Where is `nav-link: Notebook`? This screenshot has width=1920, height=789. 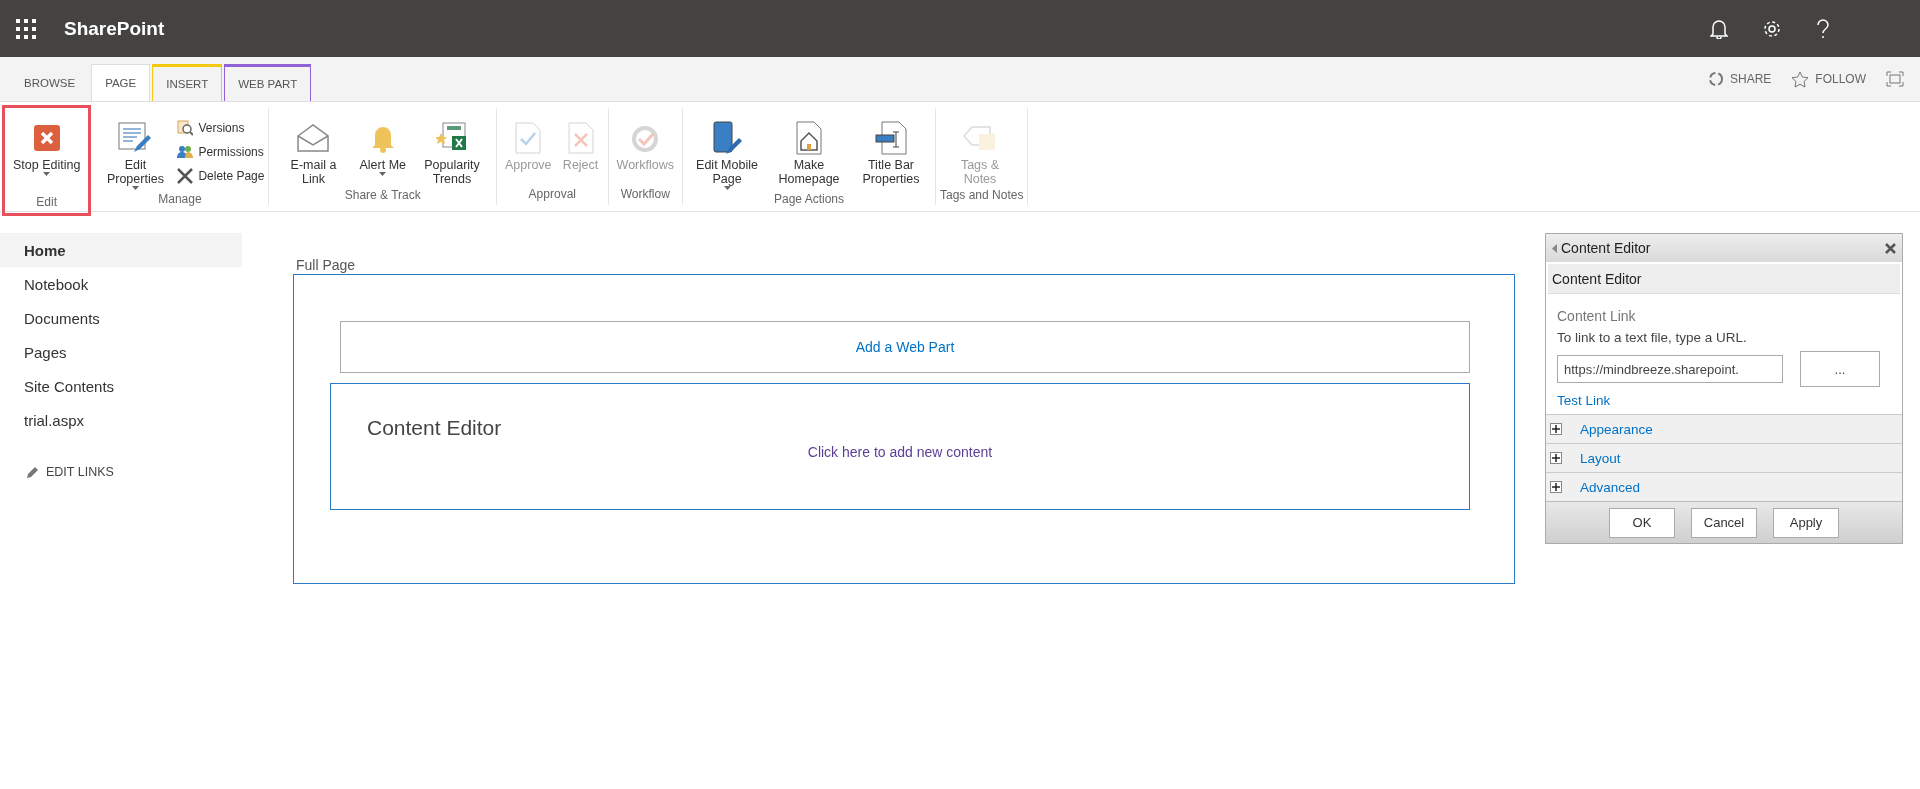 nav-link: Notebook is located at coordinates (121, 284).